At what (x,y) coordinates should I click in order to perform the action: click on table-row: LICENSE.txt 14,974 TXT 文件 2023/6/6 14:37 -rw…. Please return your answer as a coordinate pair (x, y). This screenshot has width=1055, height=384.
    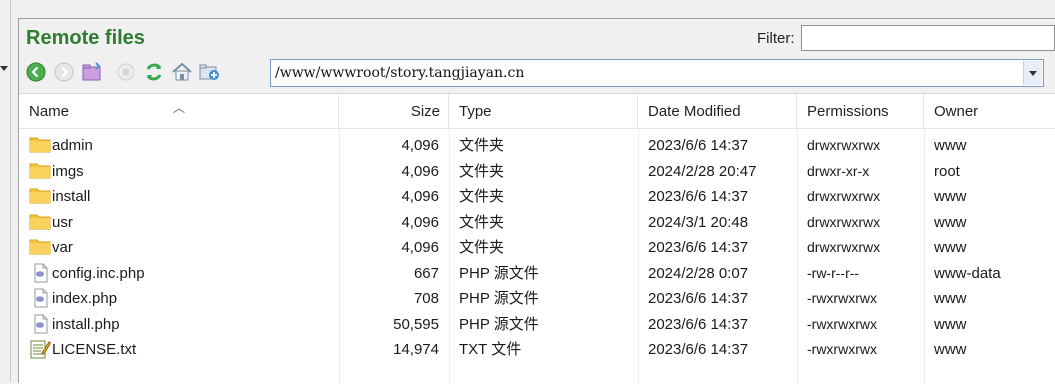
    Looking at the image, I should click on (537, 349).